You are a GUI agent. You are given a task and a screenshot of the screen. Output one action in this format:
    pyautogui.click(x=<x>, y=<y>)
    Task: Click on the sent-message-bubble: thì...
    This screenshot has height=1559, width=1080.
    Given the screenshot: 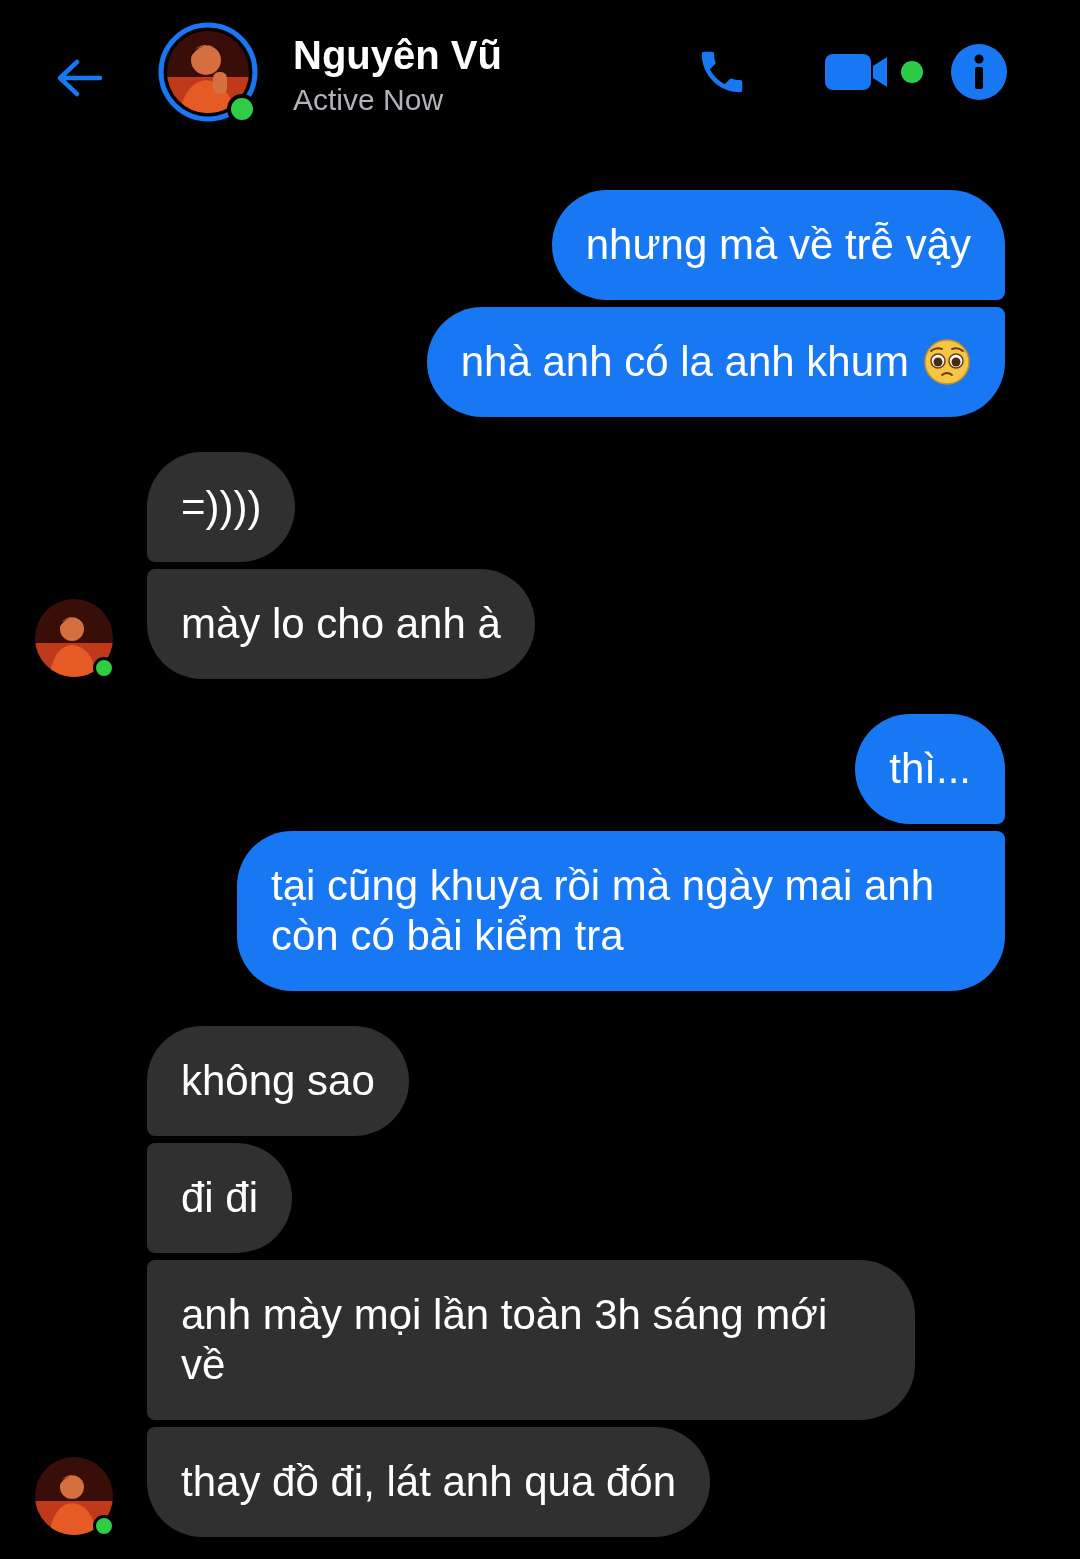 What is the action you would take?
    pyautogui.click(x=930, y=769)
    